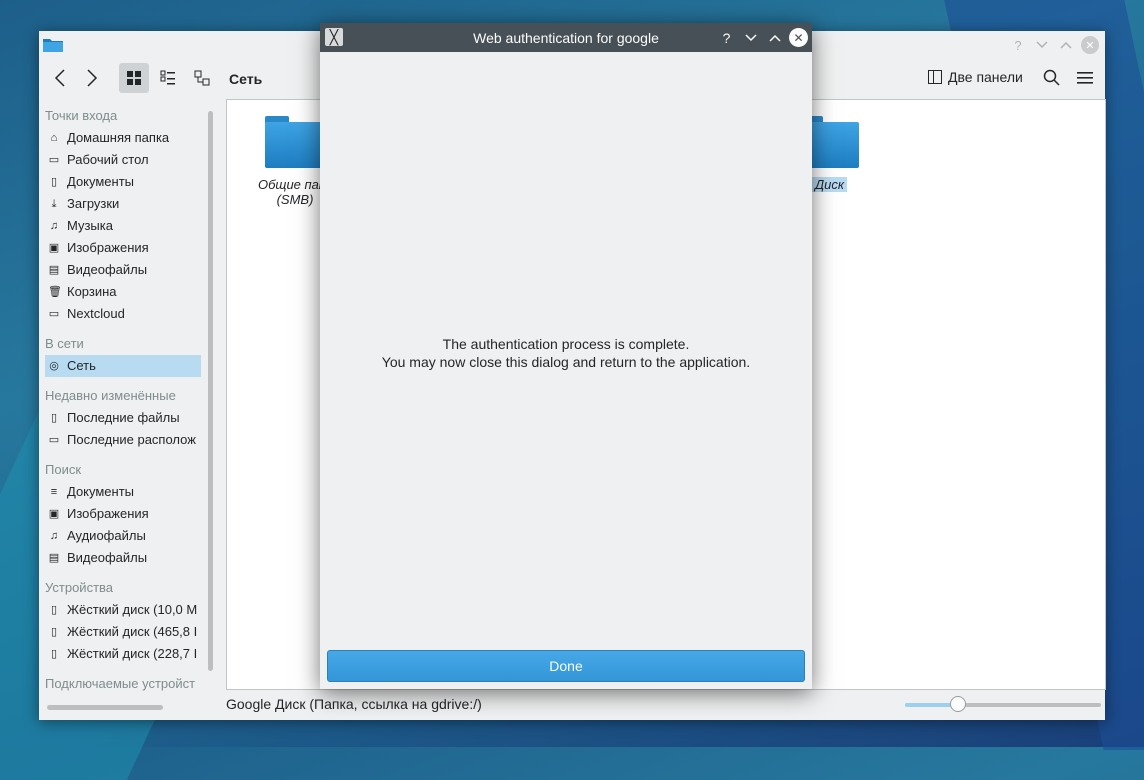 Image resolution: width=1144 pixels, height=780 pixels. Describe the element at coordinates (985, 77) in the screenshot. I see `split-view-label: Две панели` at that location.